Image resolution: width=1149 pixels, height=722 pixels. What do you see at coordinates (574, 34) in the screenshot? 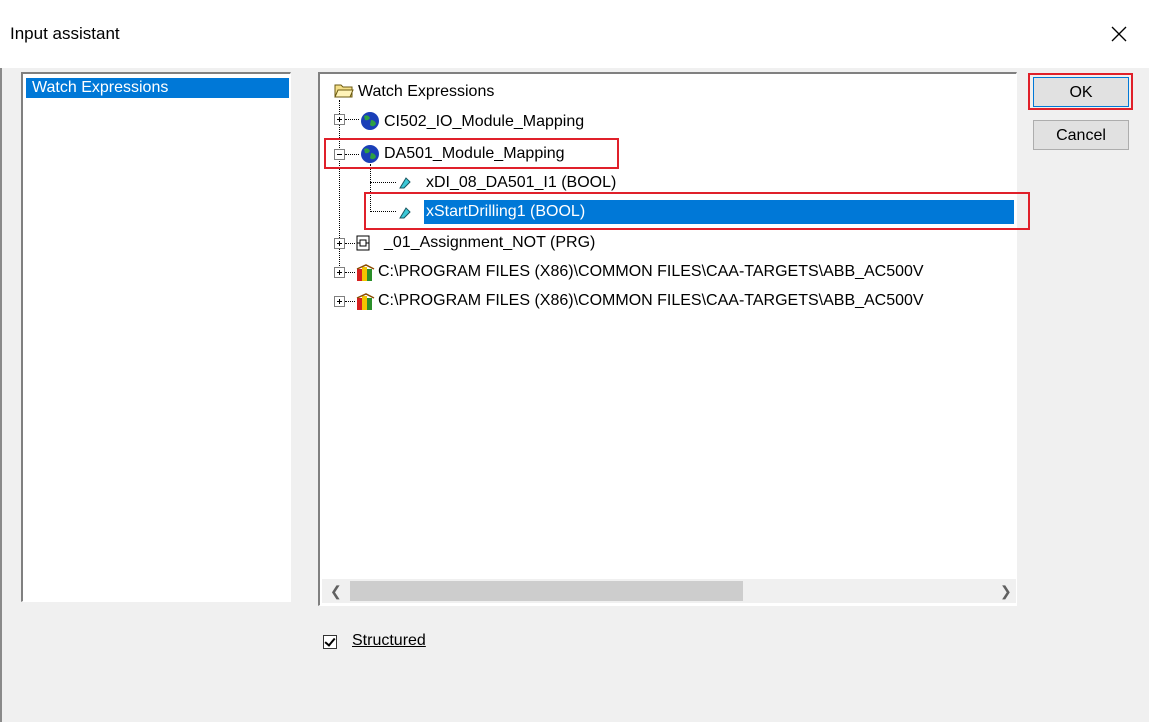
I see `title-bar: Input assistant` at bounding box center [574, 34].